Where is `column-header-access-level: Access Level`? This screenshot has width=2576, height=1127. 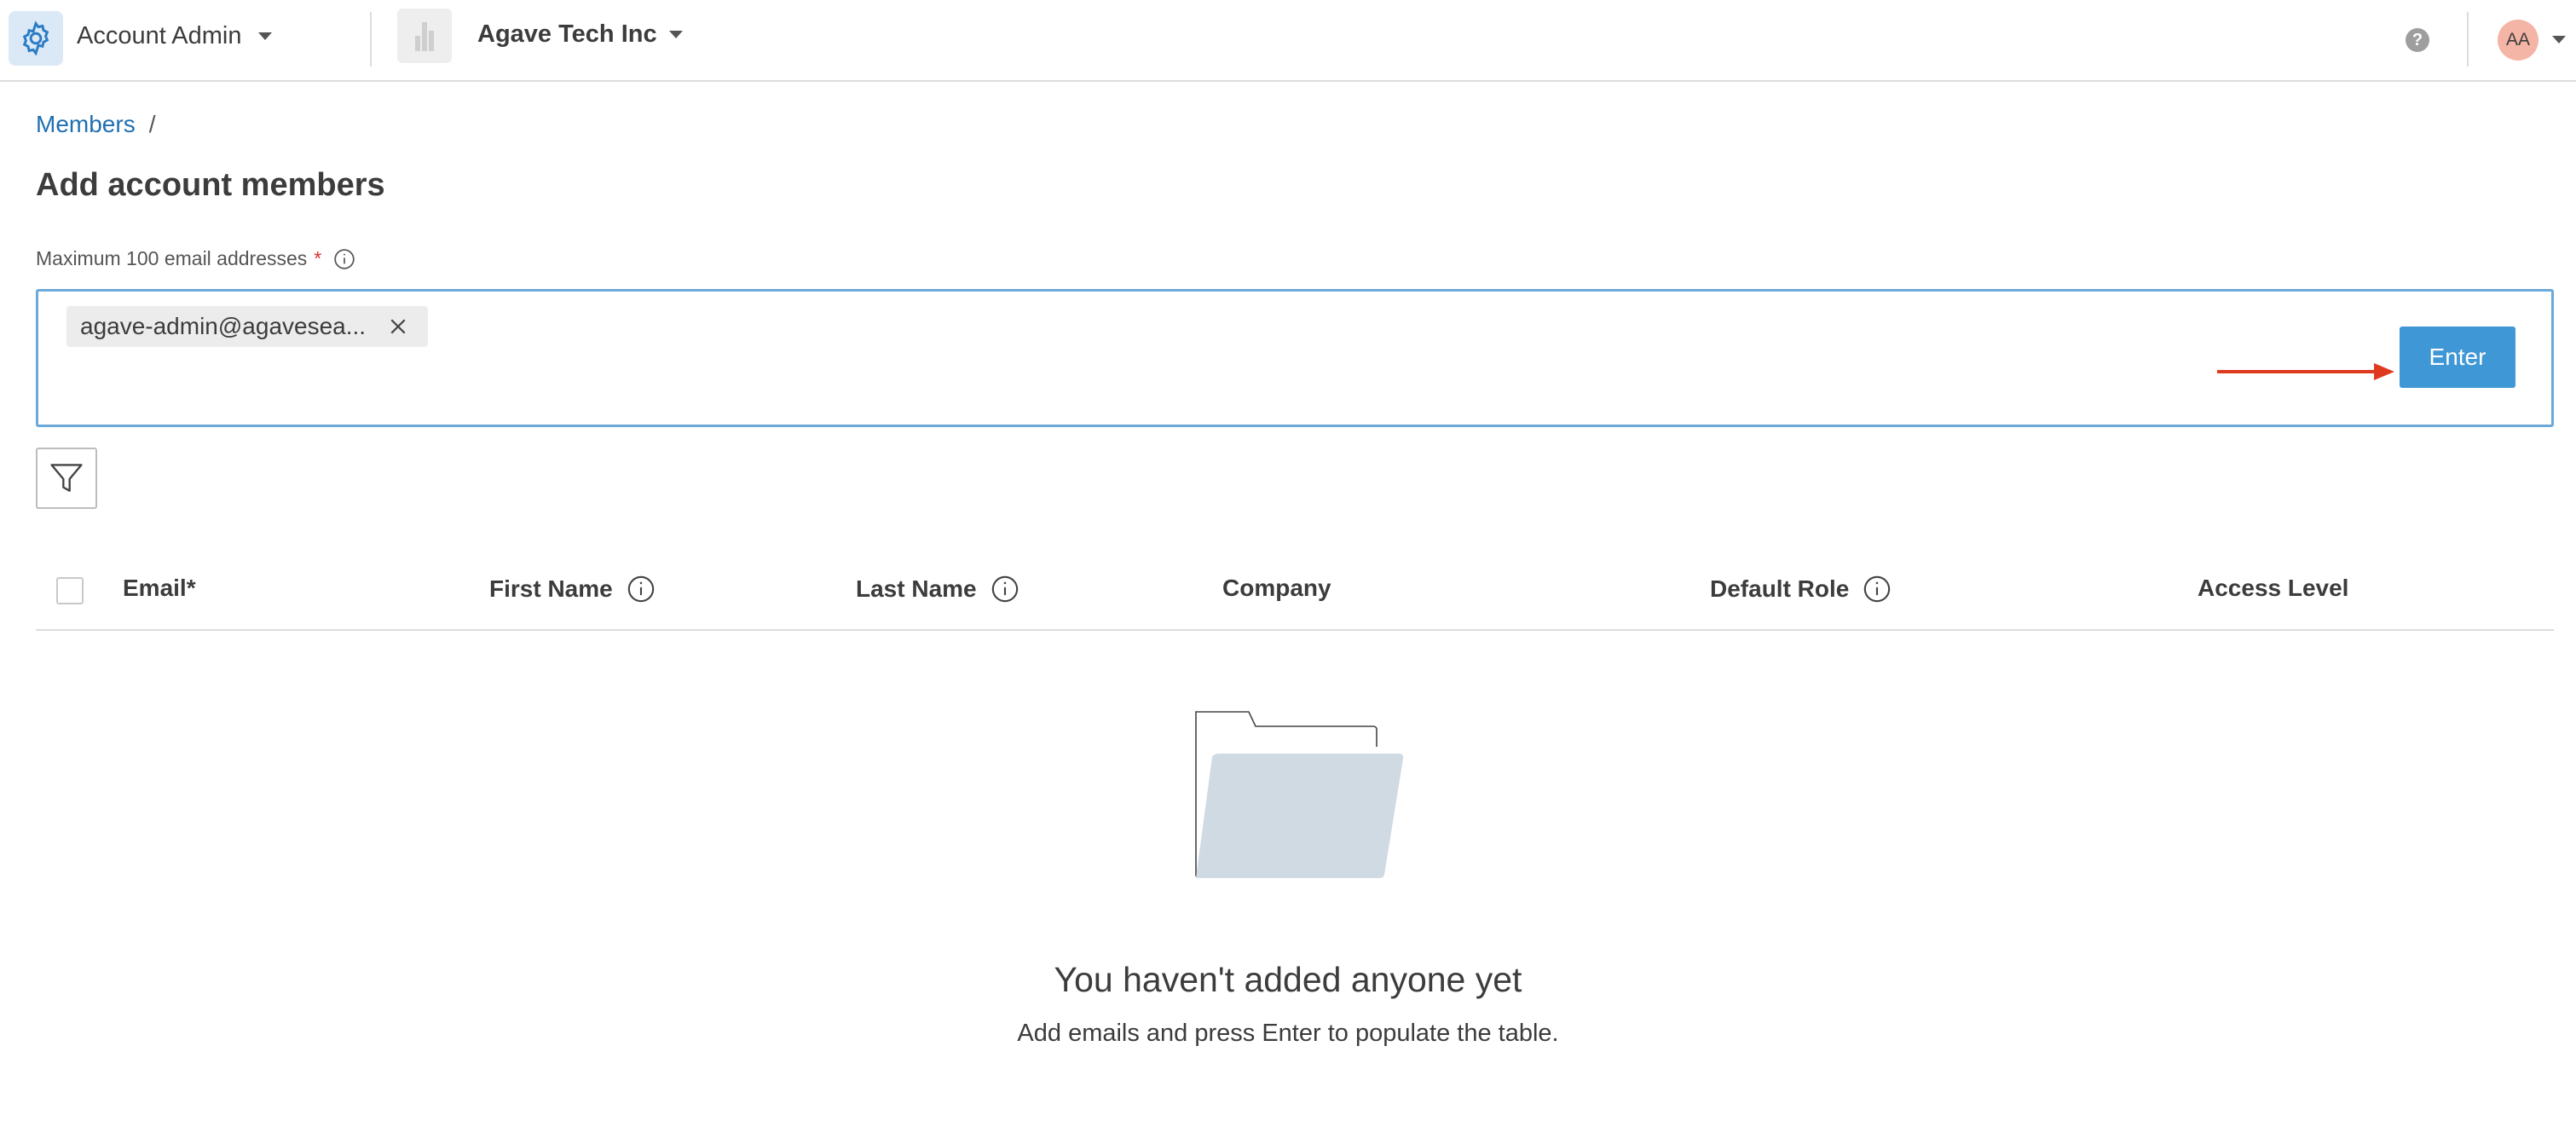 column-header-access-level: Access Level is located at coordinates (2273, 588).